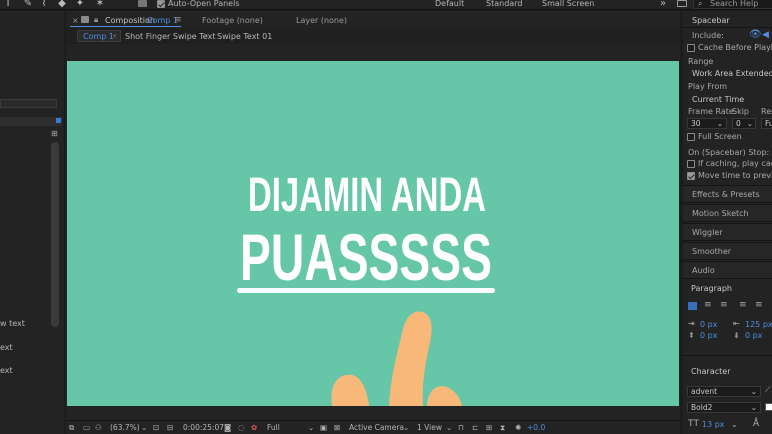 Image resolution: width=772 pixels, height=434 pixels. I want to click on cache-before-playback-checkbox, so click(691, 48).